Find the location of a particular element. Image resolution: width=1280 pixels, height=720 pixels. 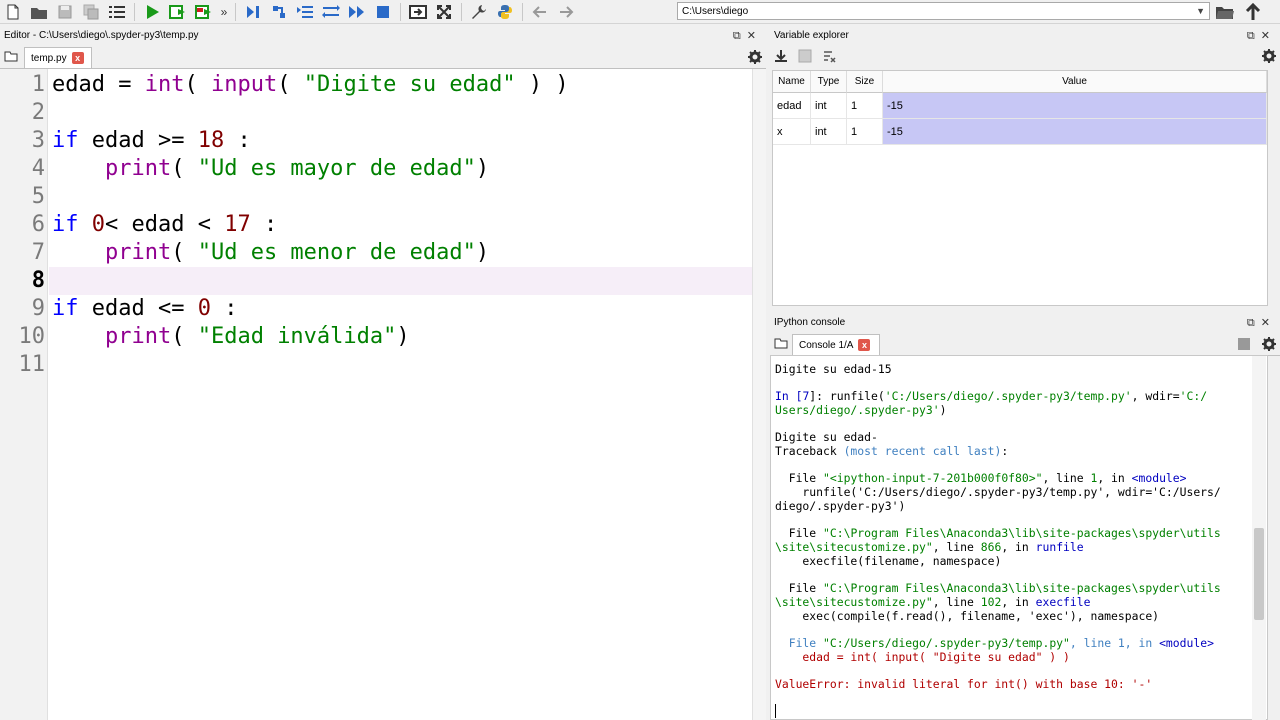

browse-folder-icon is located at coordinates (1225, 12).